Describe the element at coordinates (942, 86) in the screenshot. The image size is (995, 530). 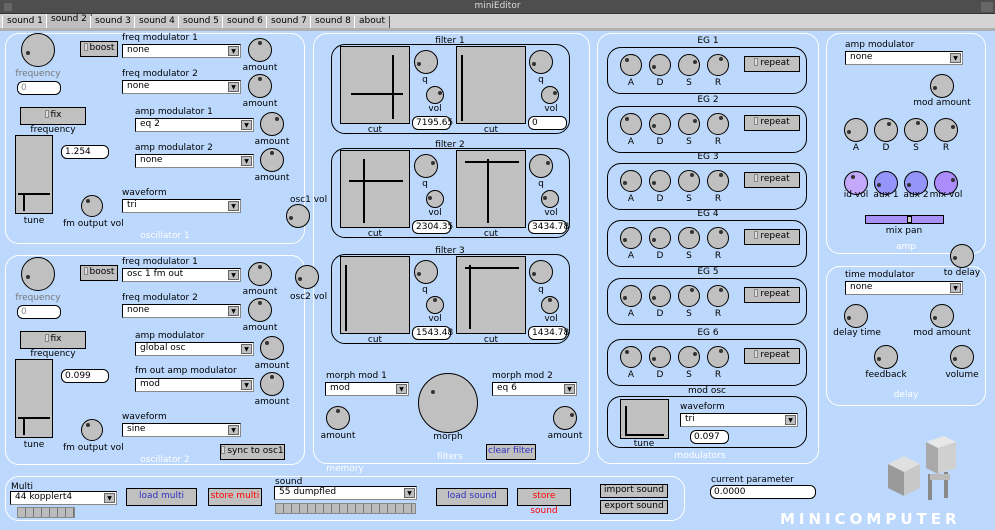
I see `amp-mod-amount-knob` at that location.